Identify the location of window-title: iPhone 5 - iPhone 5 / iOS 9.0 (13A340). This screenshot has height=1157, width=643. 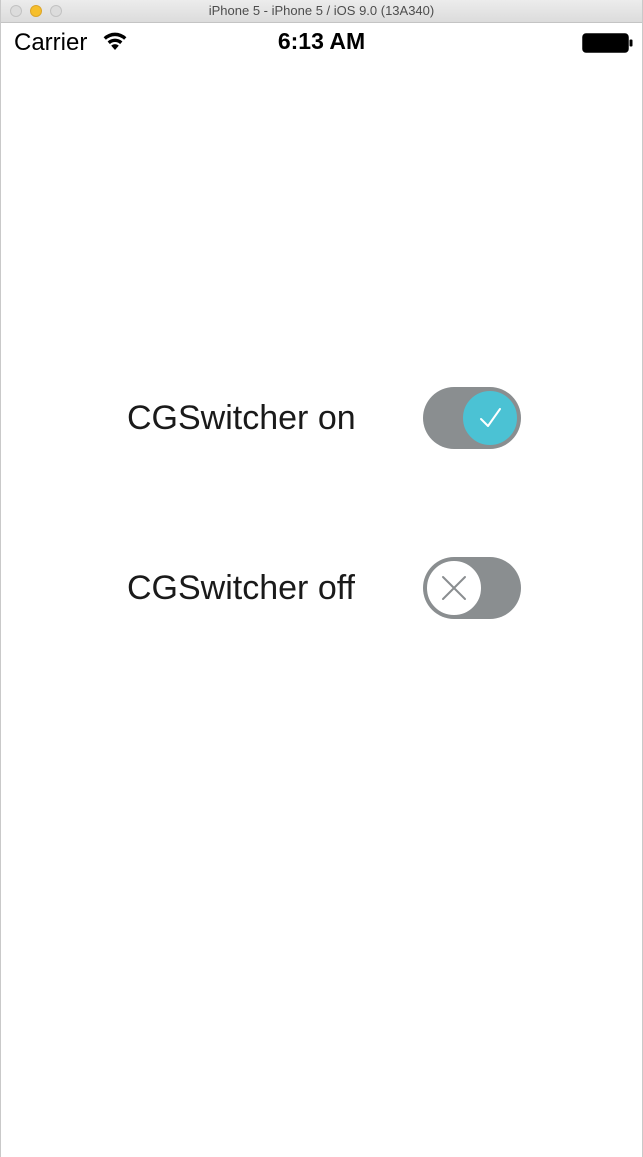
(321, 10).